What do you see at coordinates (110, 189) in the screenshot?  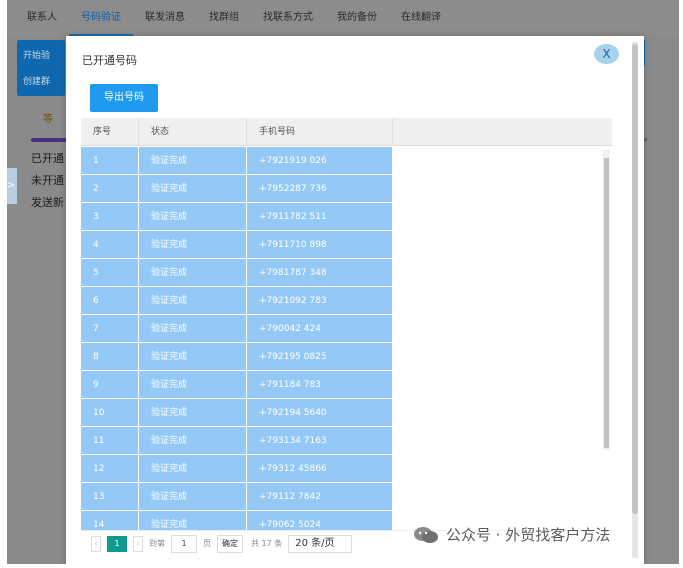 I see `cell-index: 2` at bounding box center [110, 189].